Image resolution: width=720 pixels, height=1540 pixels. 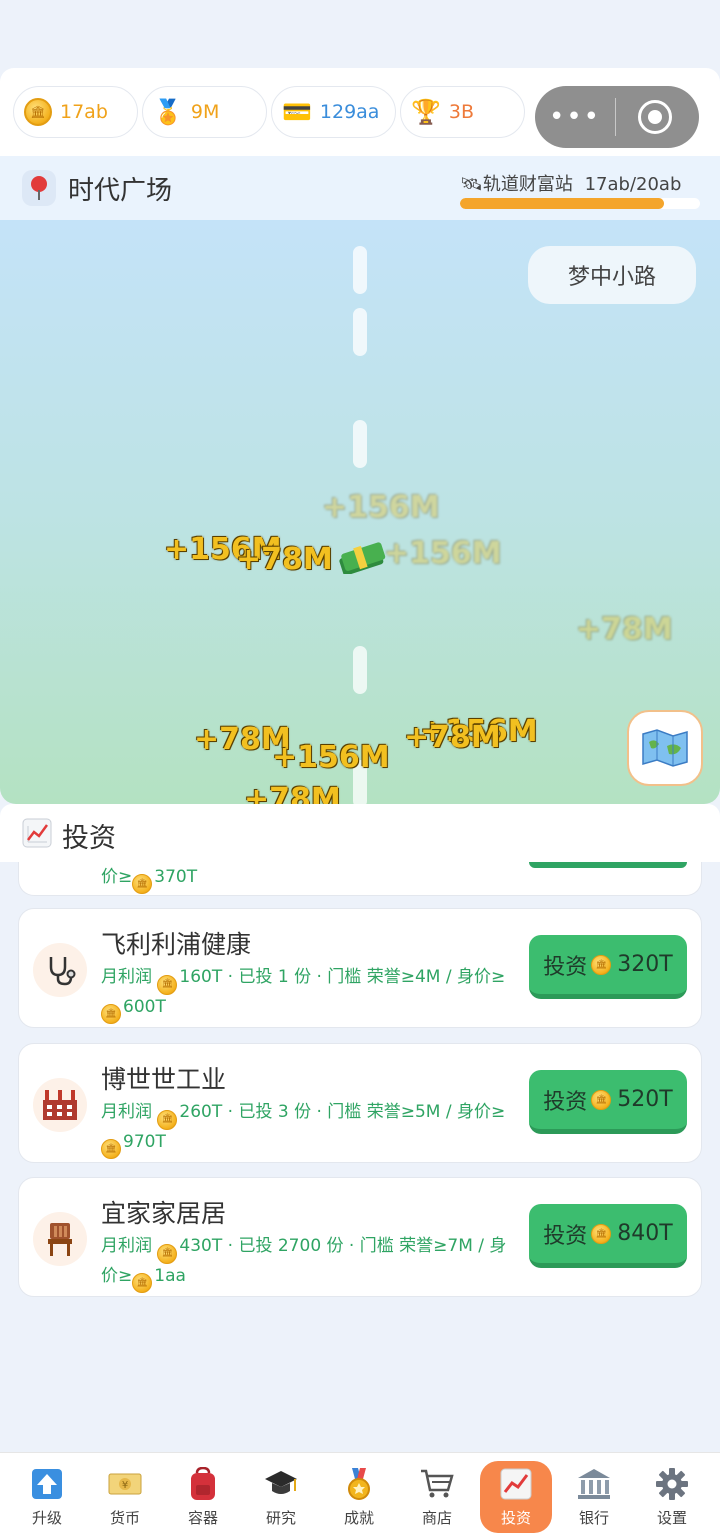 I want to click on tab-label: 容器, so click(x=202, y=1518).